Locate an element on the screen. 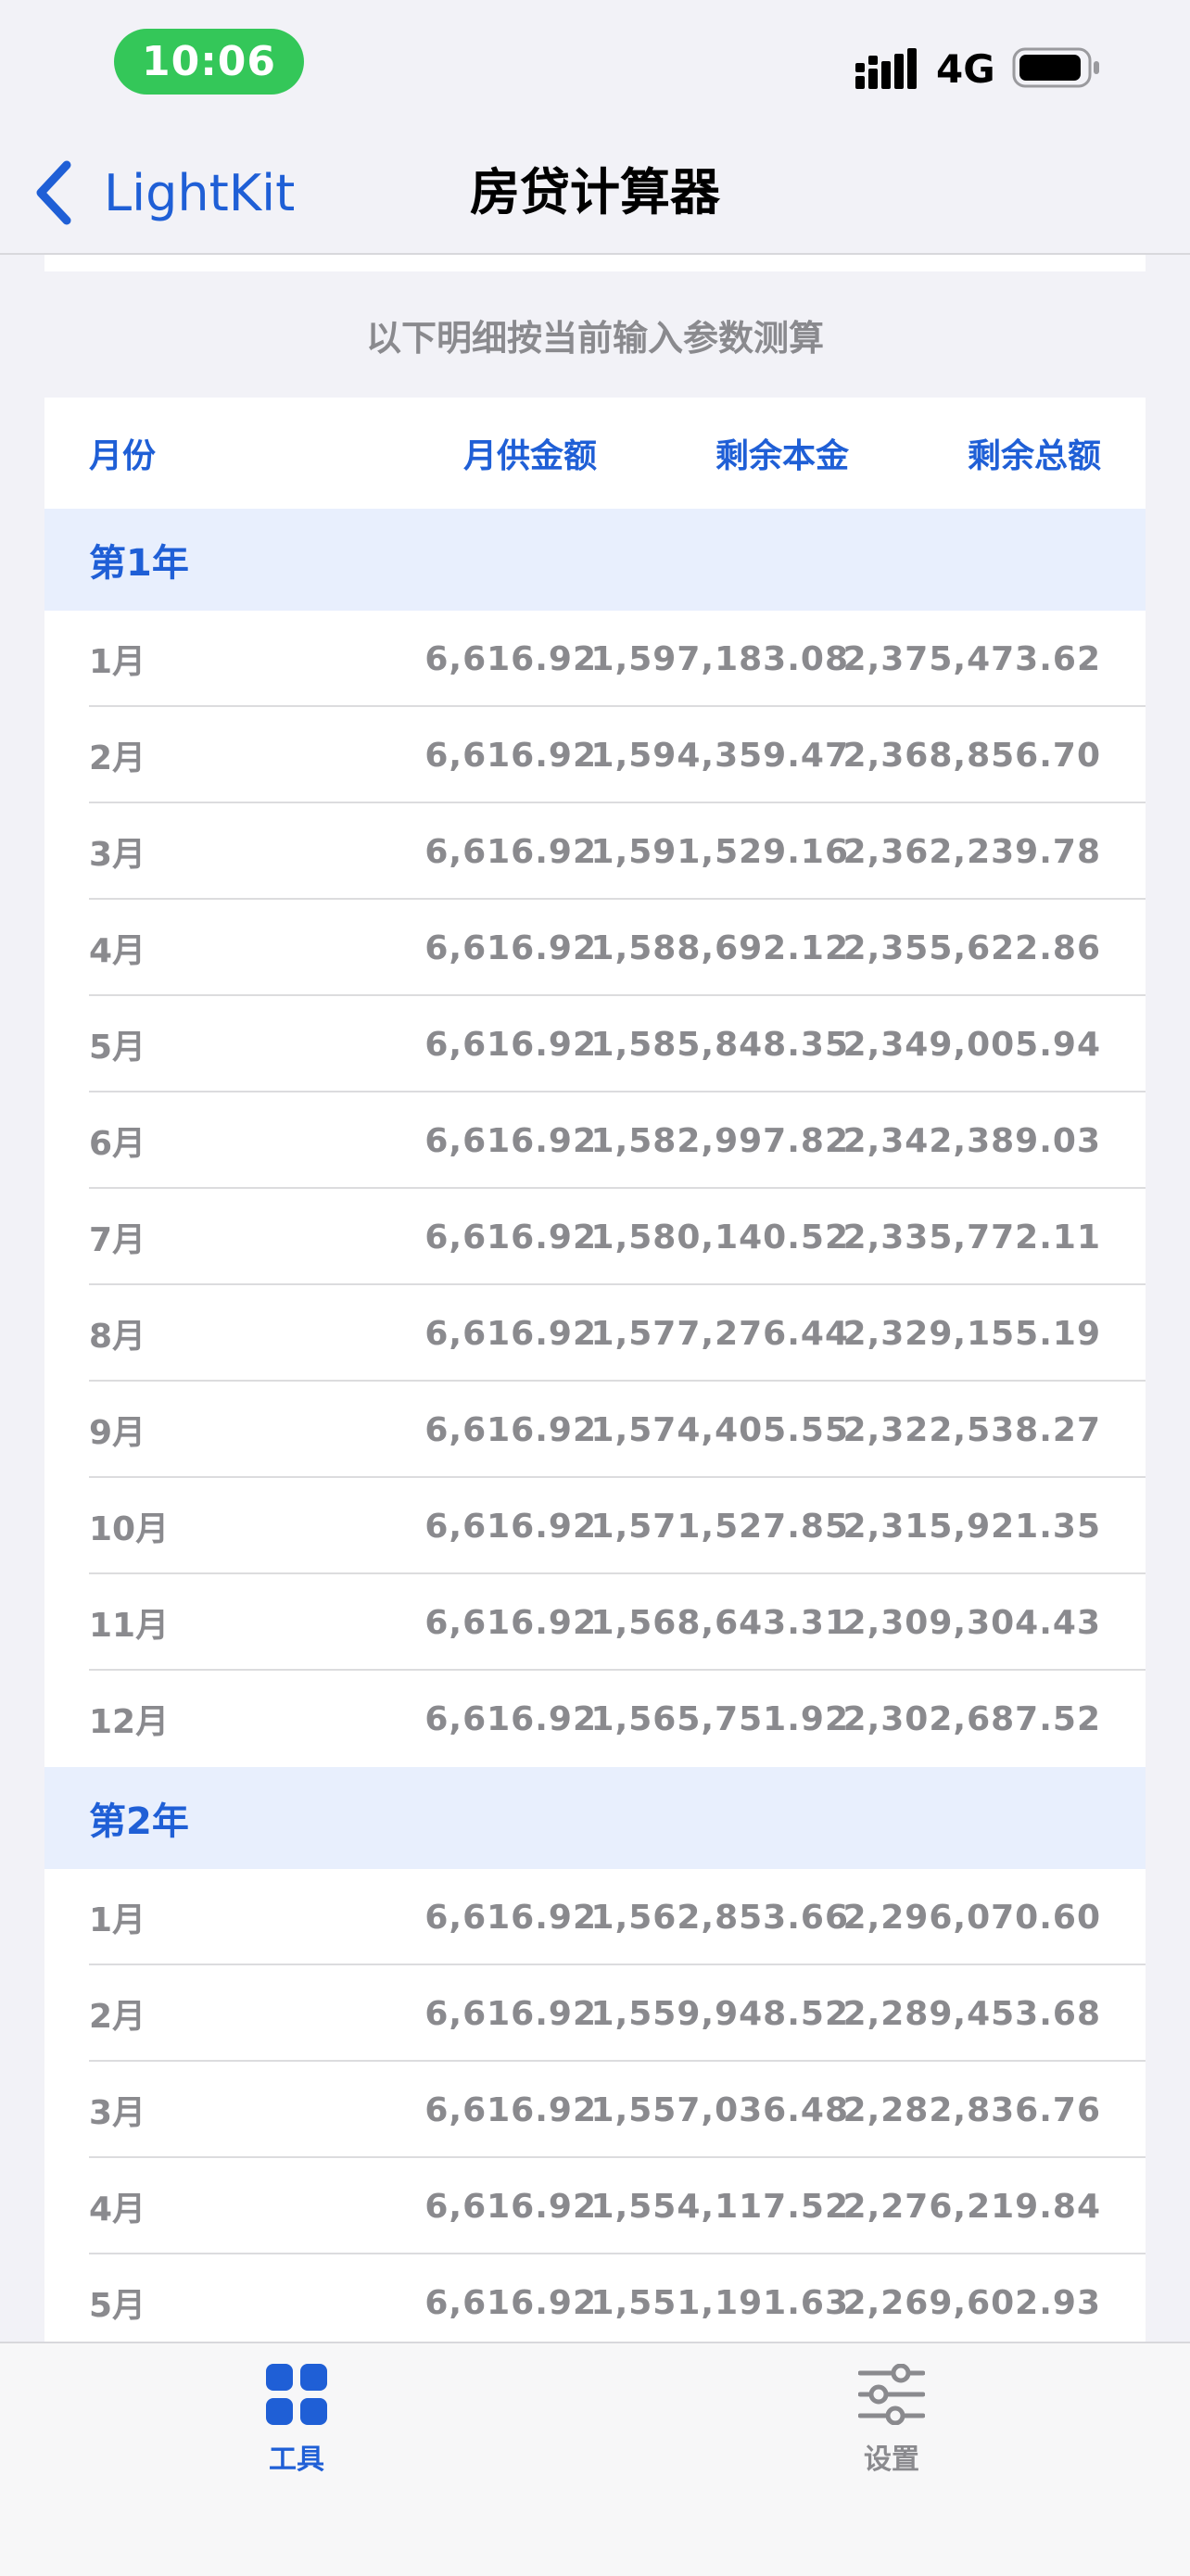 The width and height of the screenshot is (1190, 2576). table-row: 2月 6,616.92 1,594,359.47 2,368,856.70 is located at coordinates (595, 755).